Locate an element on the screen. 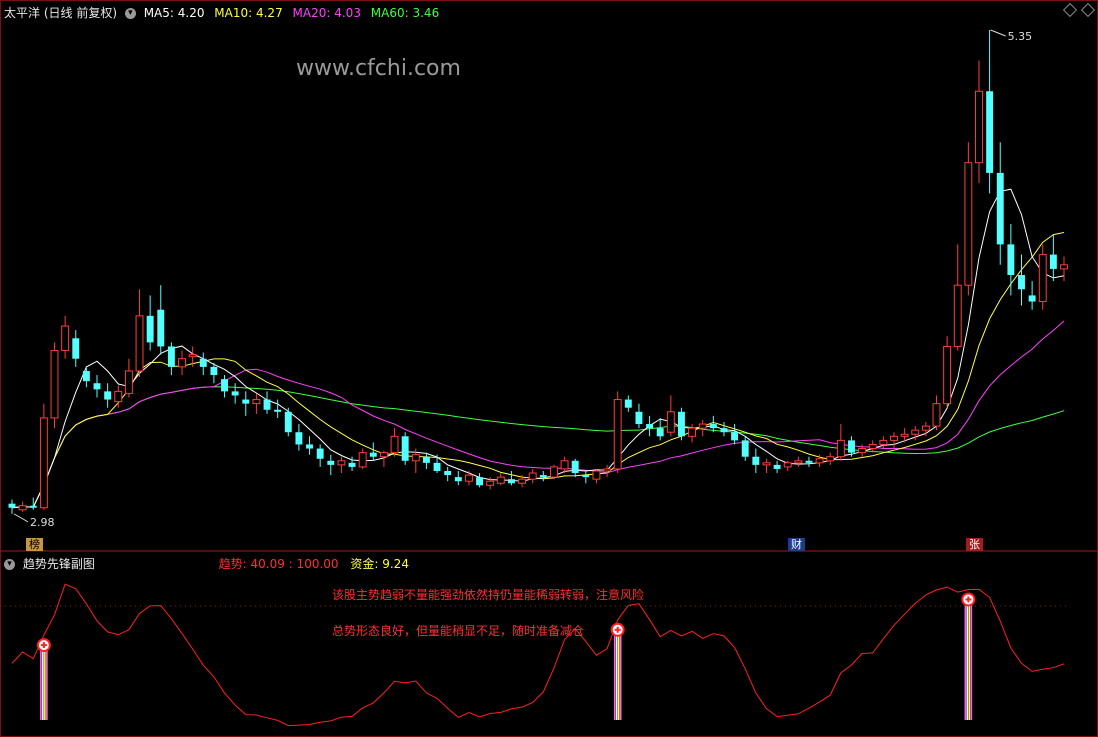 This screenshot has width=1098, height=737. trend-value: 趋势: 40.09 : 100.00 is located at coordinates (278, 564).